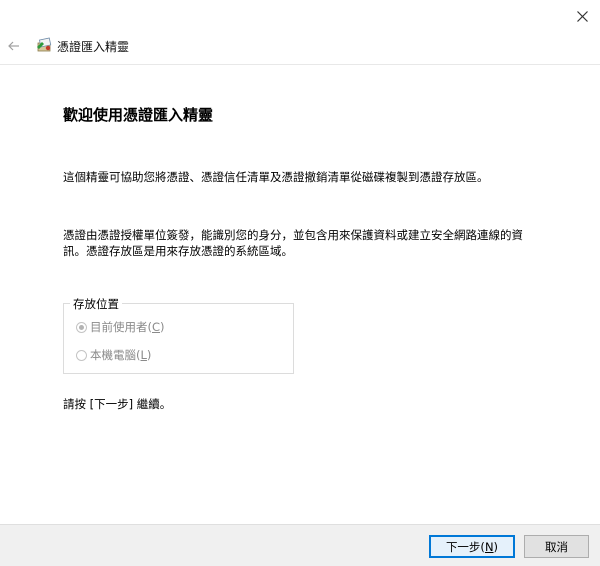 Image resolution: width=600 pixels, height=566 pixels. I want to click on continue-instruction: 請按 [下一步] 繼續。, so click(117, 404).